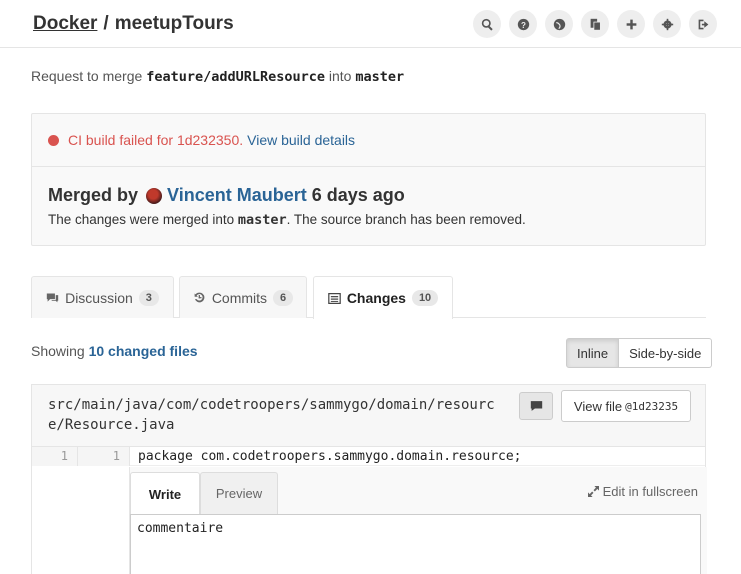 This screenshot has width=741, height=574. Describe the element at coordinates (598, 406) in the screenshot. I see `view-file-label: View file` at that location.